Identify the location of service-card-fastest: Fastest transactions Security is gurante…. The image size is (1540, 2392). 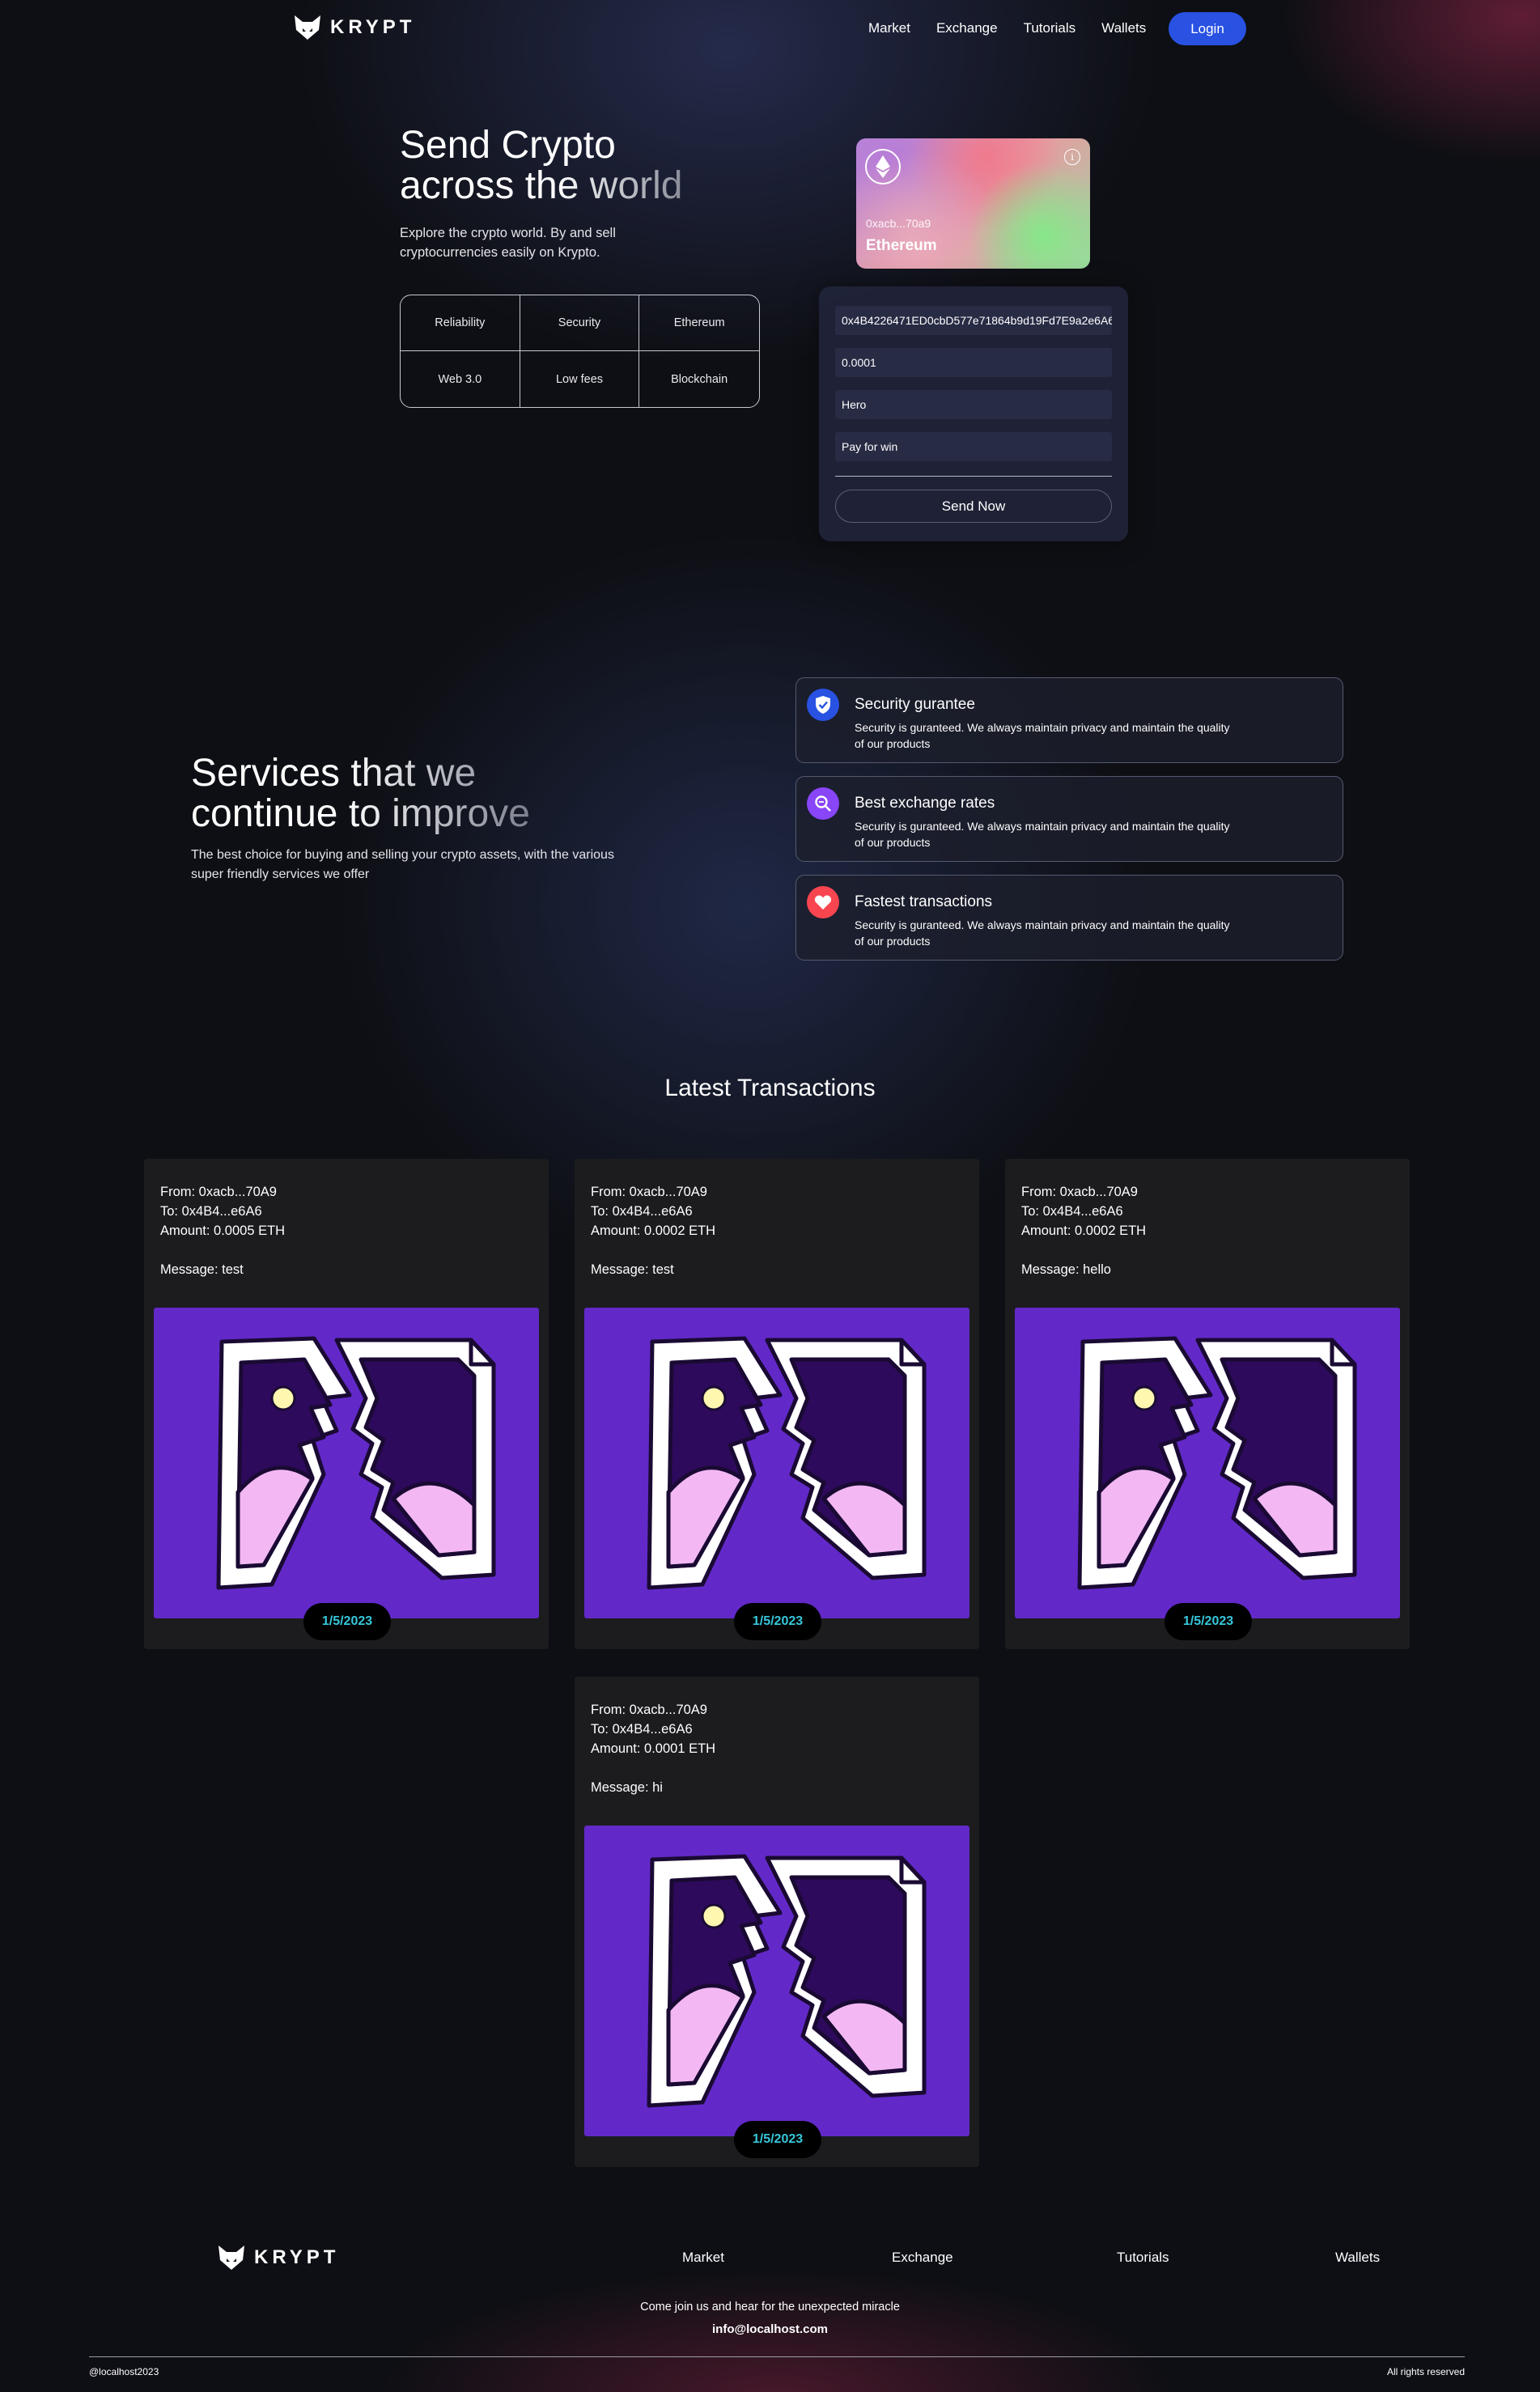
(1069, 918).